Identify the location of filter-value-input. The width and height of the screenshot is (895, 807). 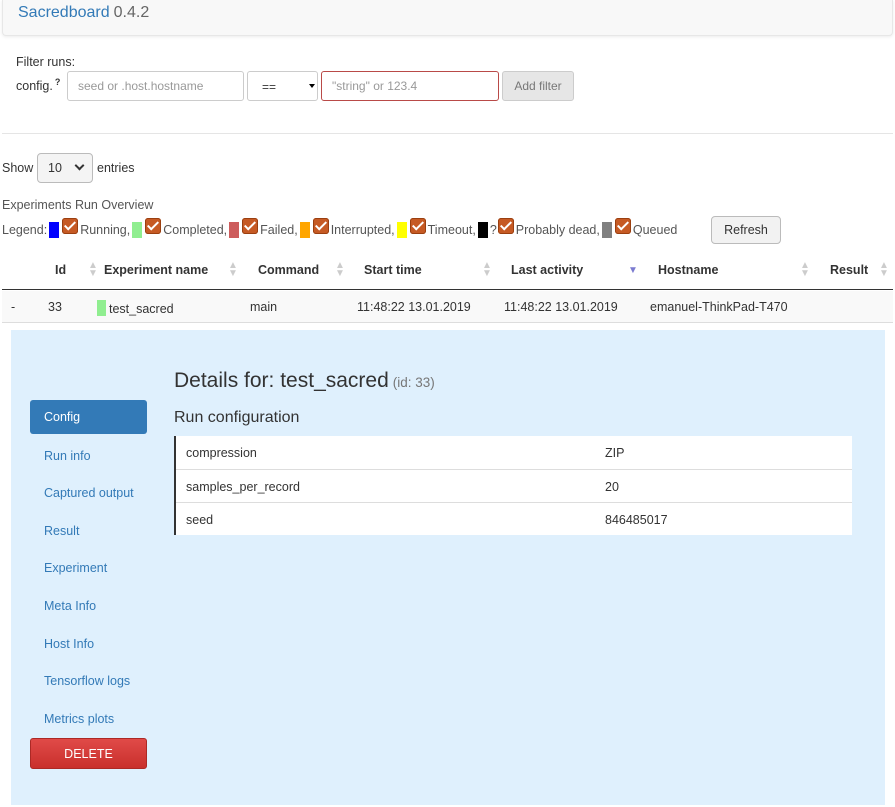
(410, 86).